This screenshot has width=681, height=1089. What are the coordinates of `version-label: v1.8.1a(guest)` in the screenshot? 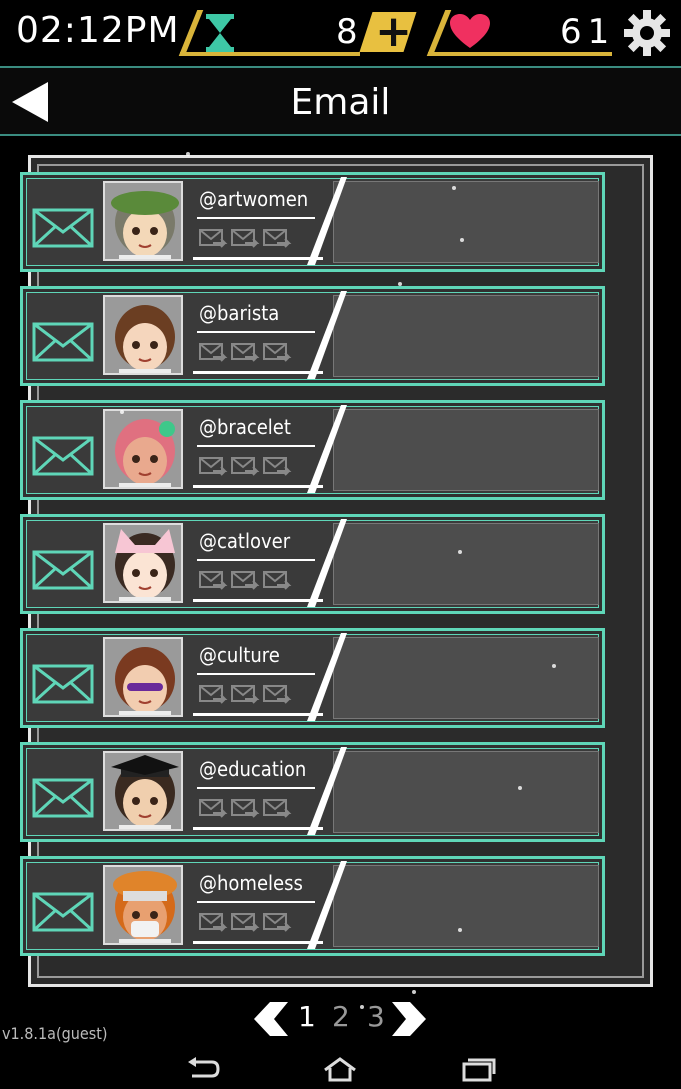 It's located at (55, 1033).